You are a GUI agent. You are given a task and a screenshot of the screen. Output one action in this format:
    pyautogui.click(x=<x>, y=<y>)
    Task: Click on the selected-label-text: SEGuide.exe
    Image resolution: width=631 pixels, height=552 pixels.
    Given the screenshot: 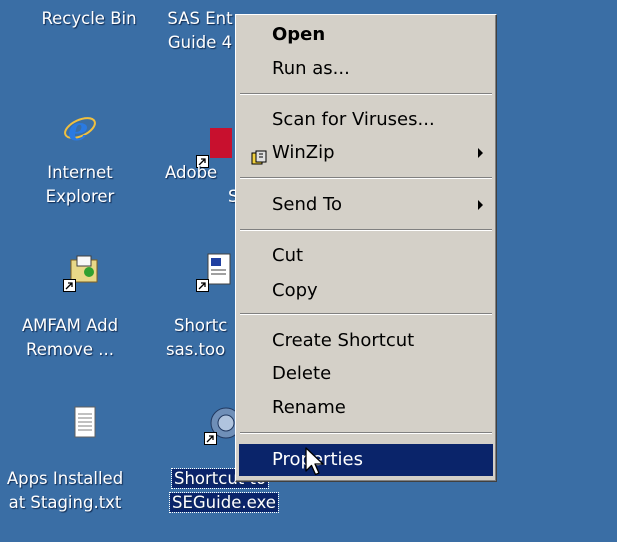 What is the action you would take?
    pyautogui.click(x=224, y=502)
    